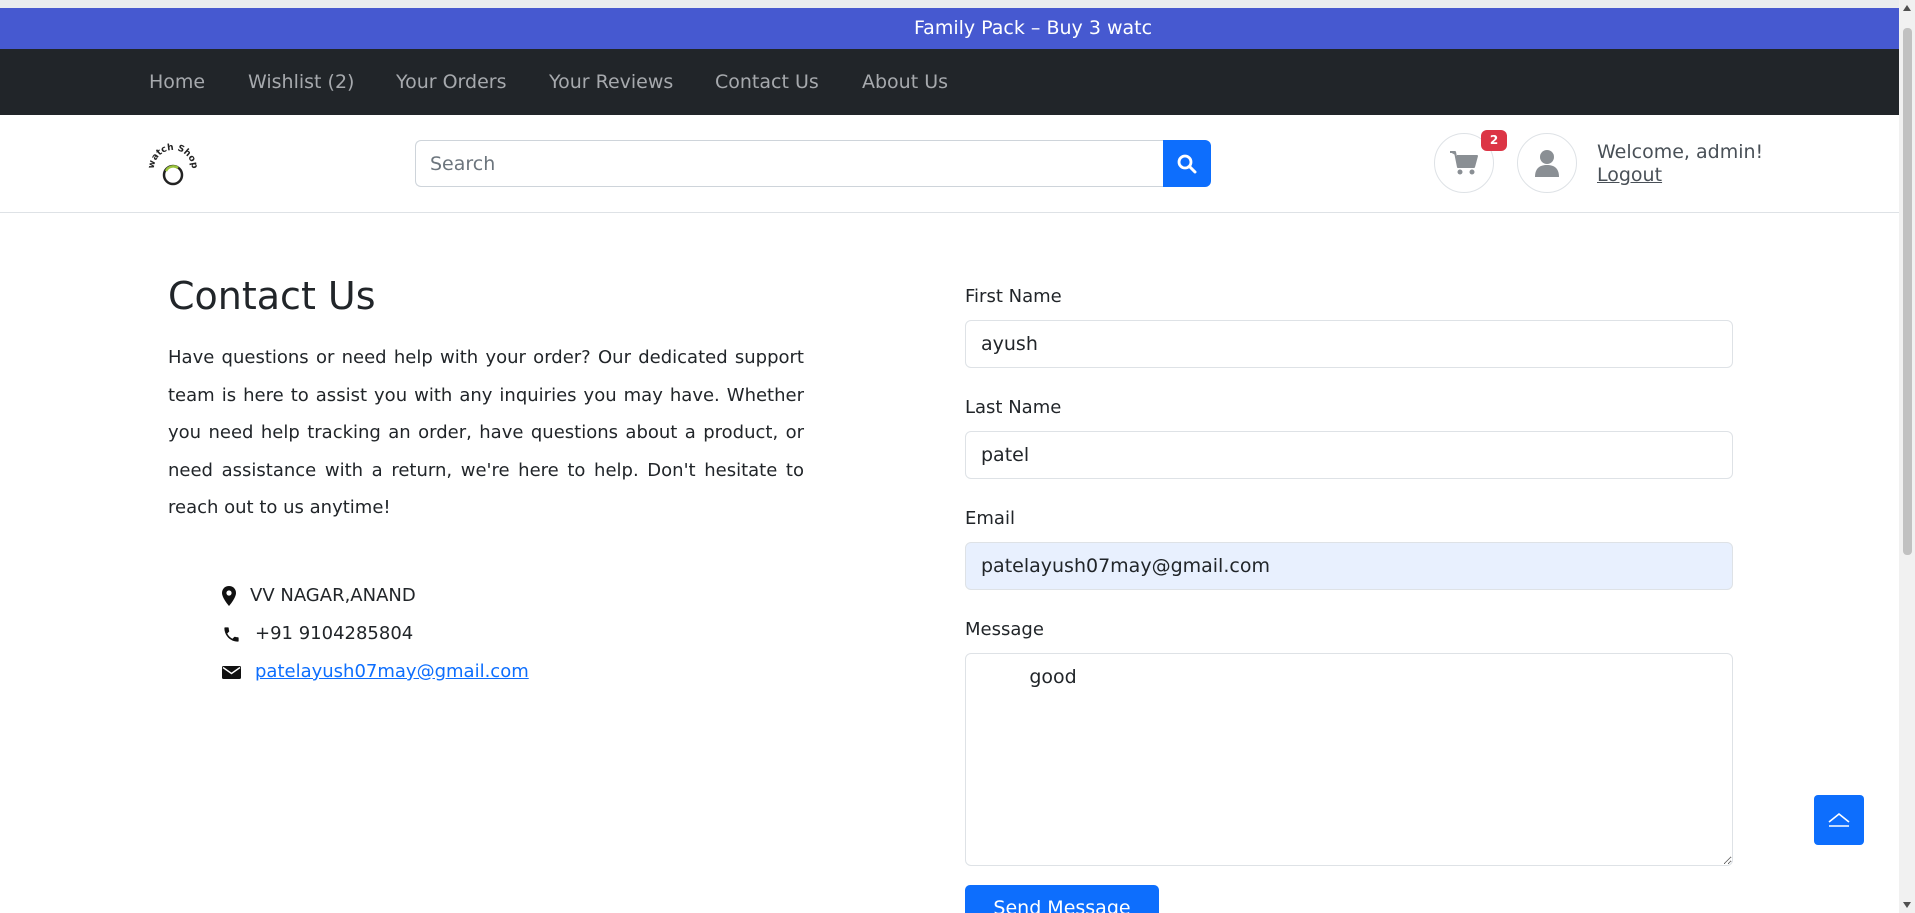  What do you see at coordinates (272, 296) in the screenshot?
I see `page-title: Contact Us` at bounding box center [272, 296].